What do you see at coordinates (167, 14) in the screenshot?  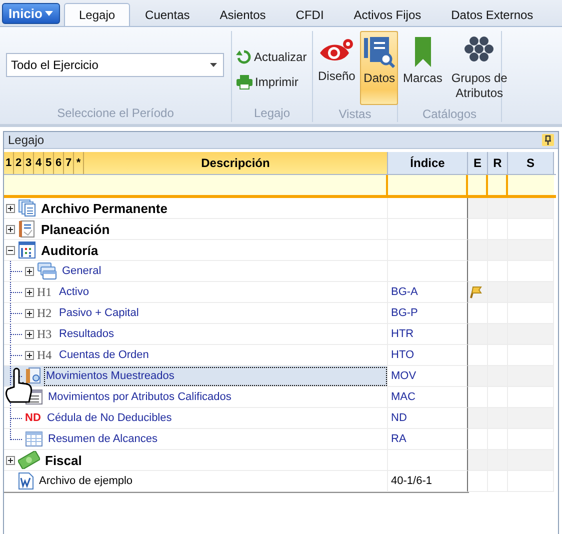 I see `ribbon-tab: Cuentas` at bounding box center [167, 14].